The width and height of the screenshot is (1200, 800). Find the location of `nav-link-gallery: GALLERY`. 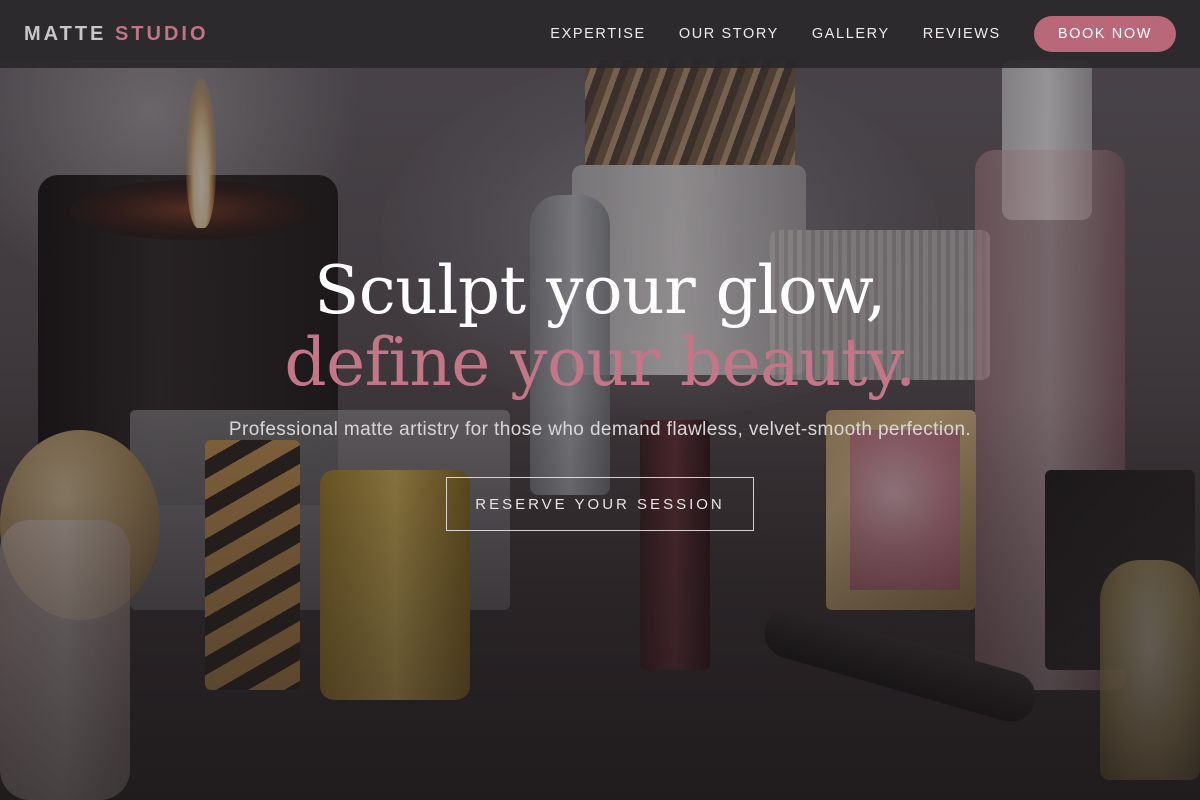

nav-link-gallery: GALLERY is located at coordinates (851, 34).